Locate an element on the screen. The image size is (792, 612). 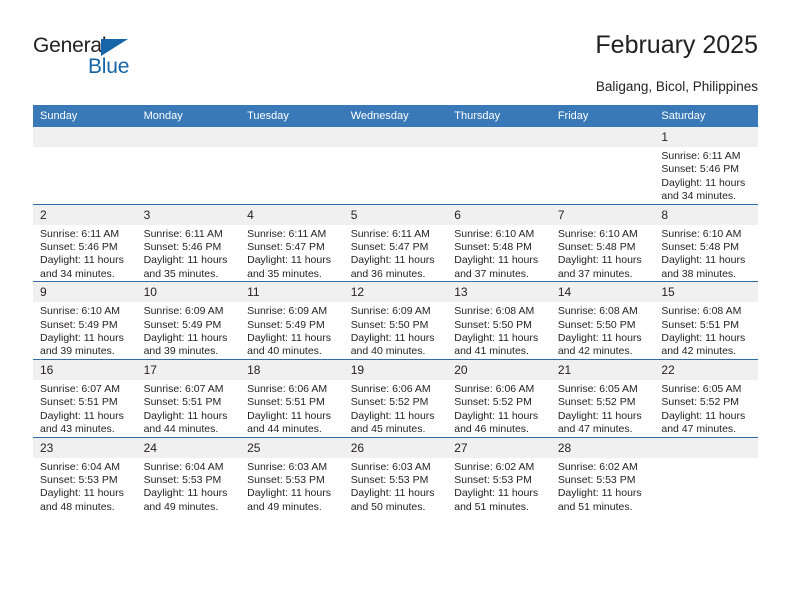
sunrise-text: Sunrise: 6:05 AM is located at coordinates (597, 388).